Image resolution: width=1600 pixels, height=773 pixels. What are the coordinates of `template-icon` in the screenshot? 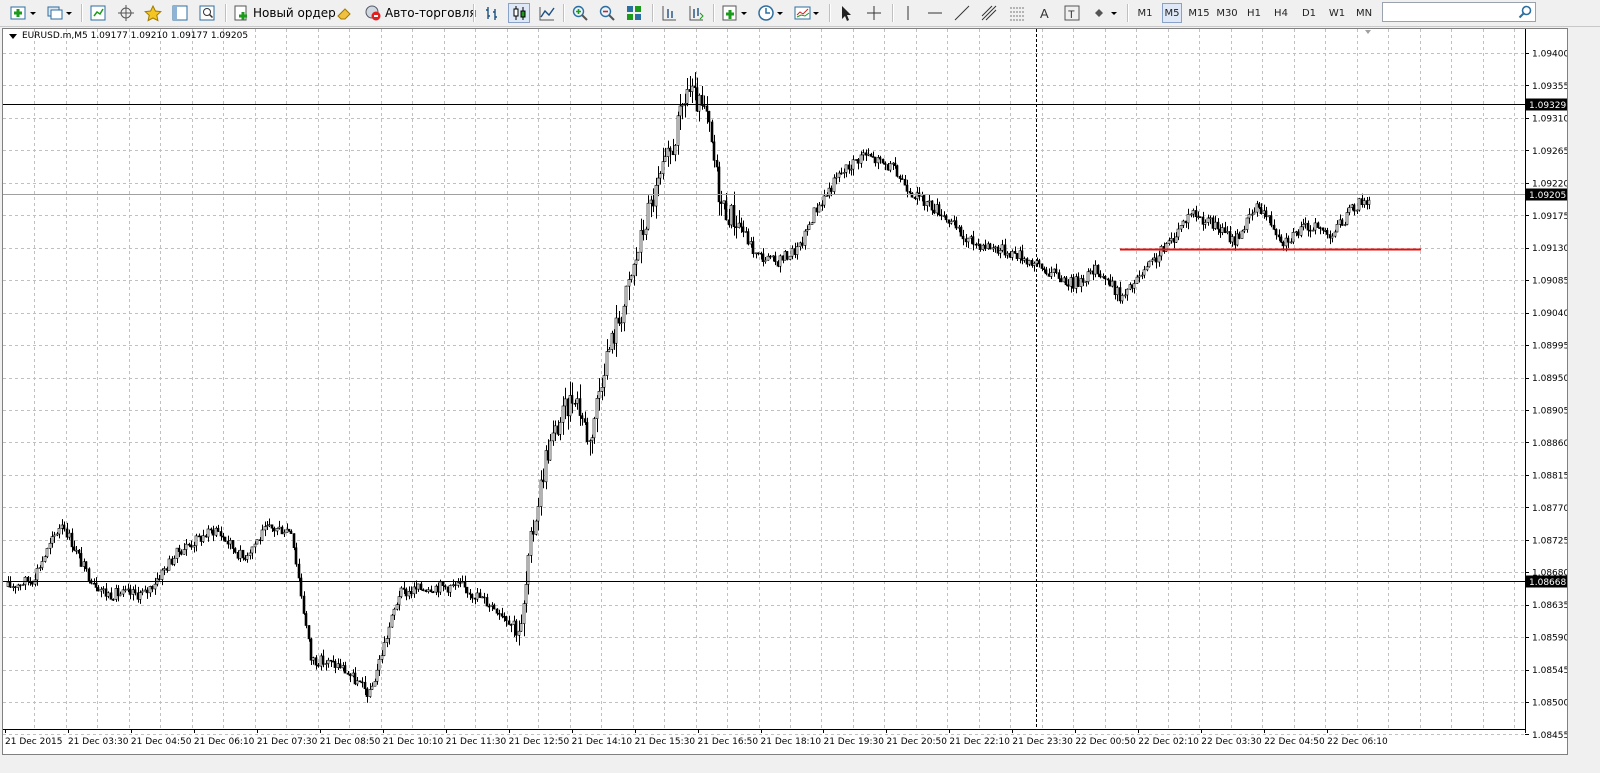 It's located at (807, 13).